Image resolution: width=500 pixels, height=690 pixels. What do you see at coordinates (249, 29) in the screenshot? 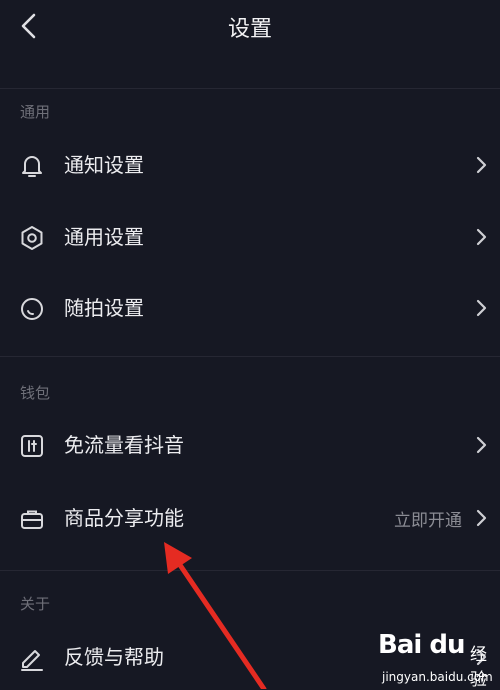
I see `page-title: 设置` at bounding box center [249, 29].